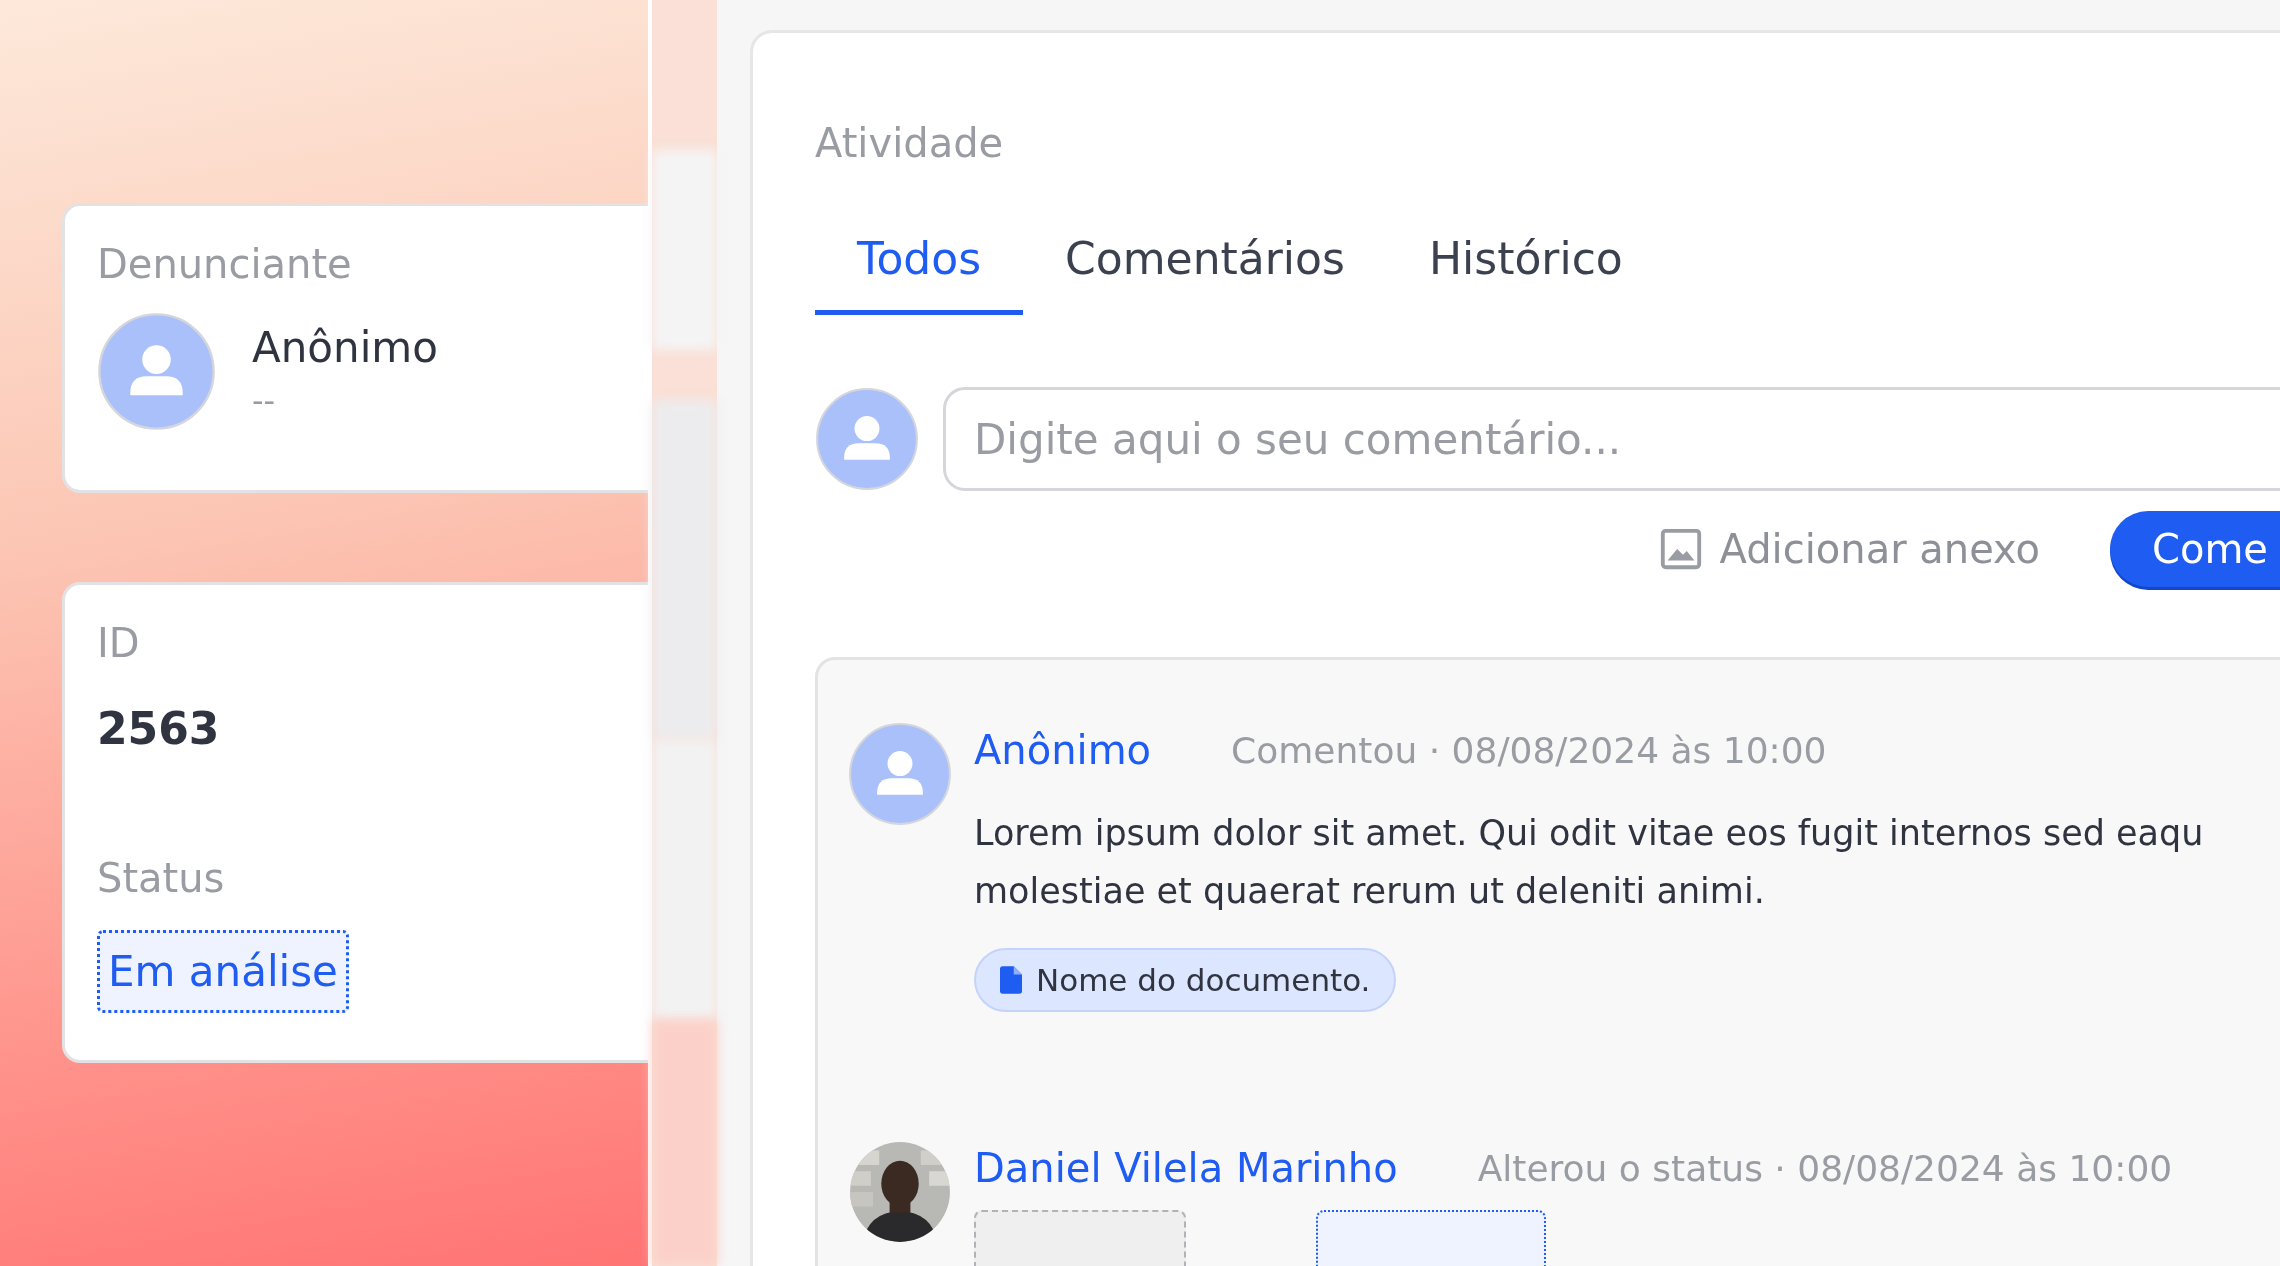  Describe the element at coordinates (1203, 980) in the screenshot. I see `attachment-name: Nome do documento.` at that location.